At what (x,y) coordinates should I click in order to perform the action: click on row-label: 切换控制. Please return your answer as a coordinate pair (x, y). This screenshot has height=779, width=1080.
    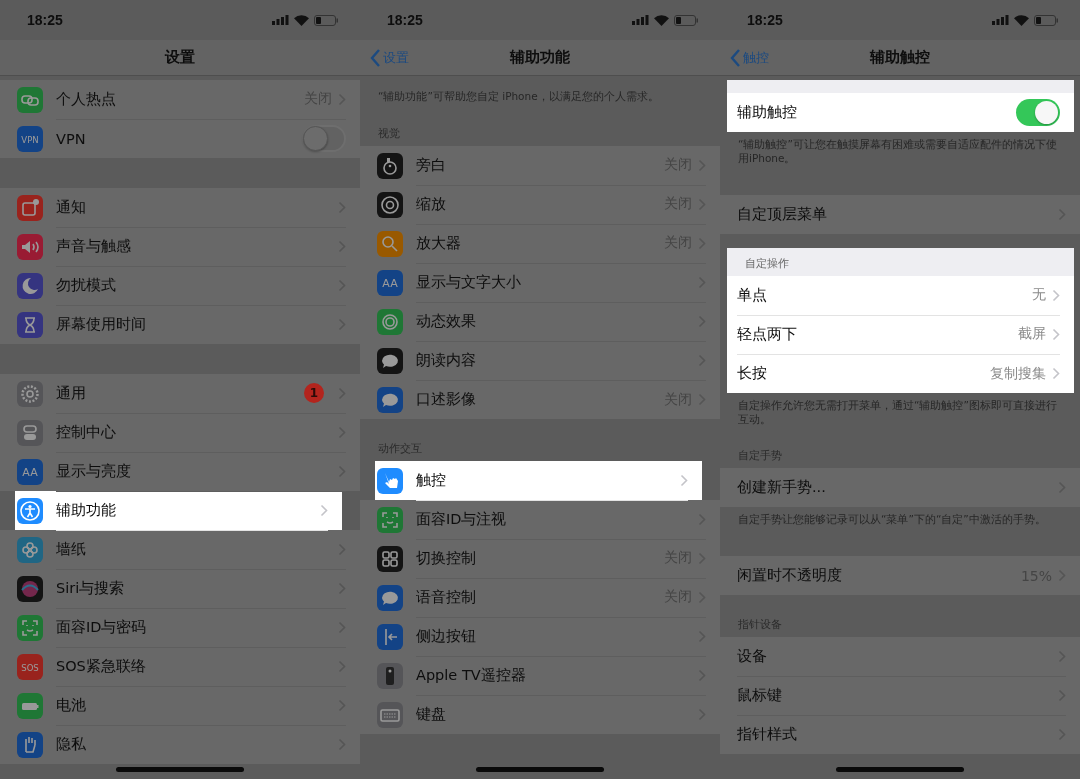
    Looking at the image, I should click on (446, 558).